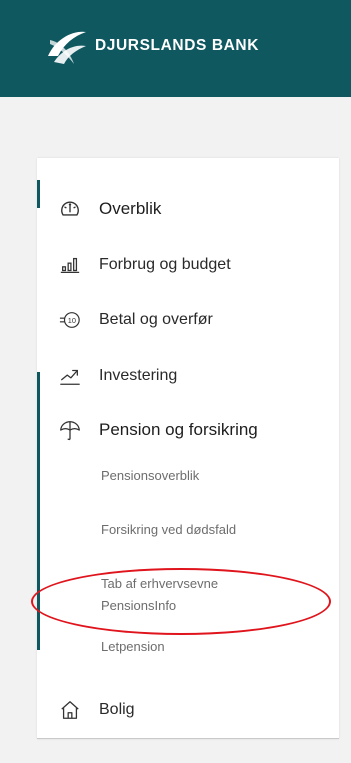 Image resolution: width=351 pixels, height=763 pixels. What do you see at coordinates (70, 209) in the screenshot?
I see `speedometer-icon` at bounding box center [70, 209].